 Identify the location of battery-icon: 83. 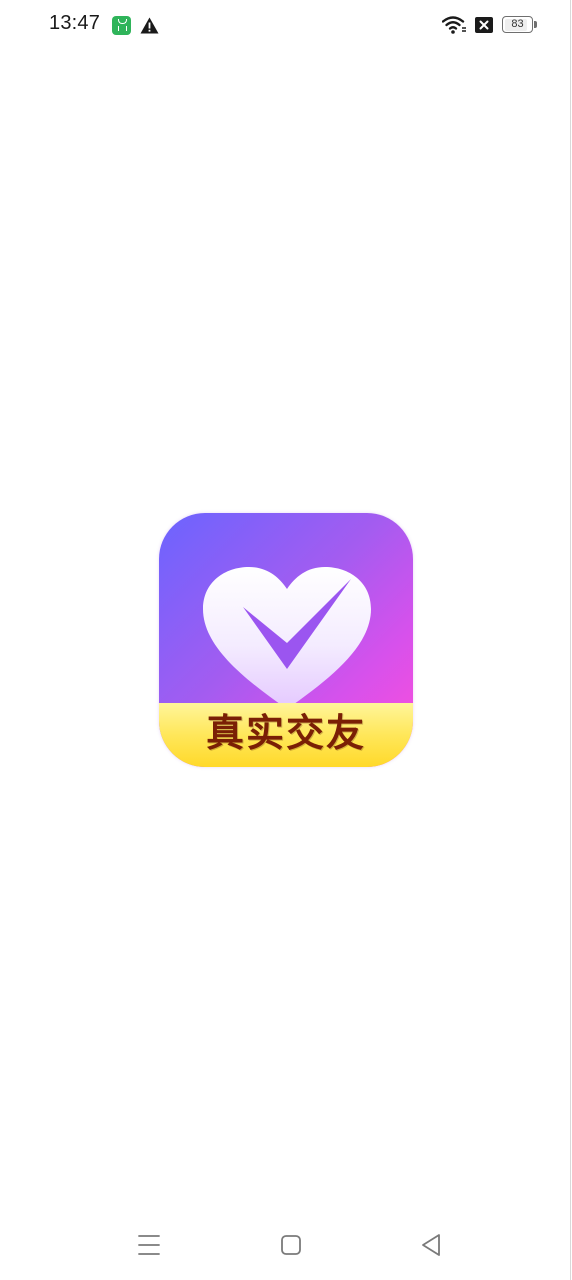
(517, 24).